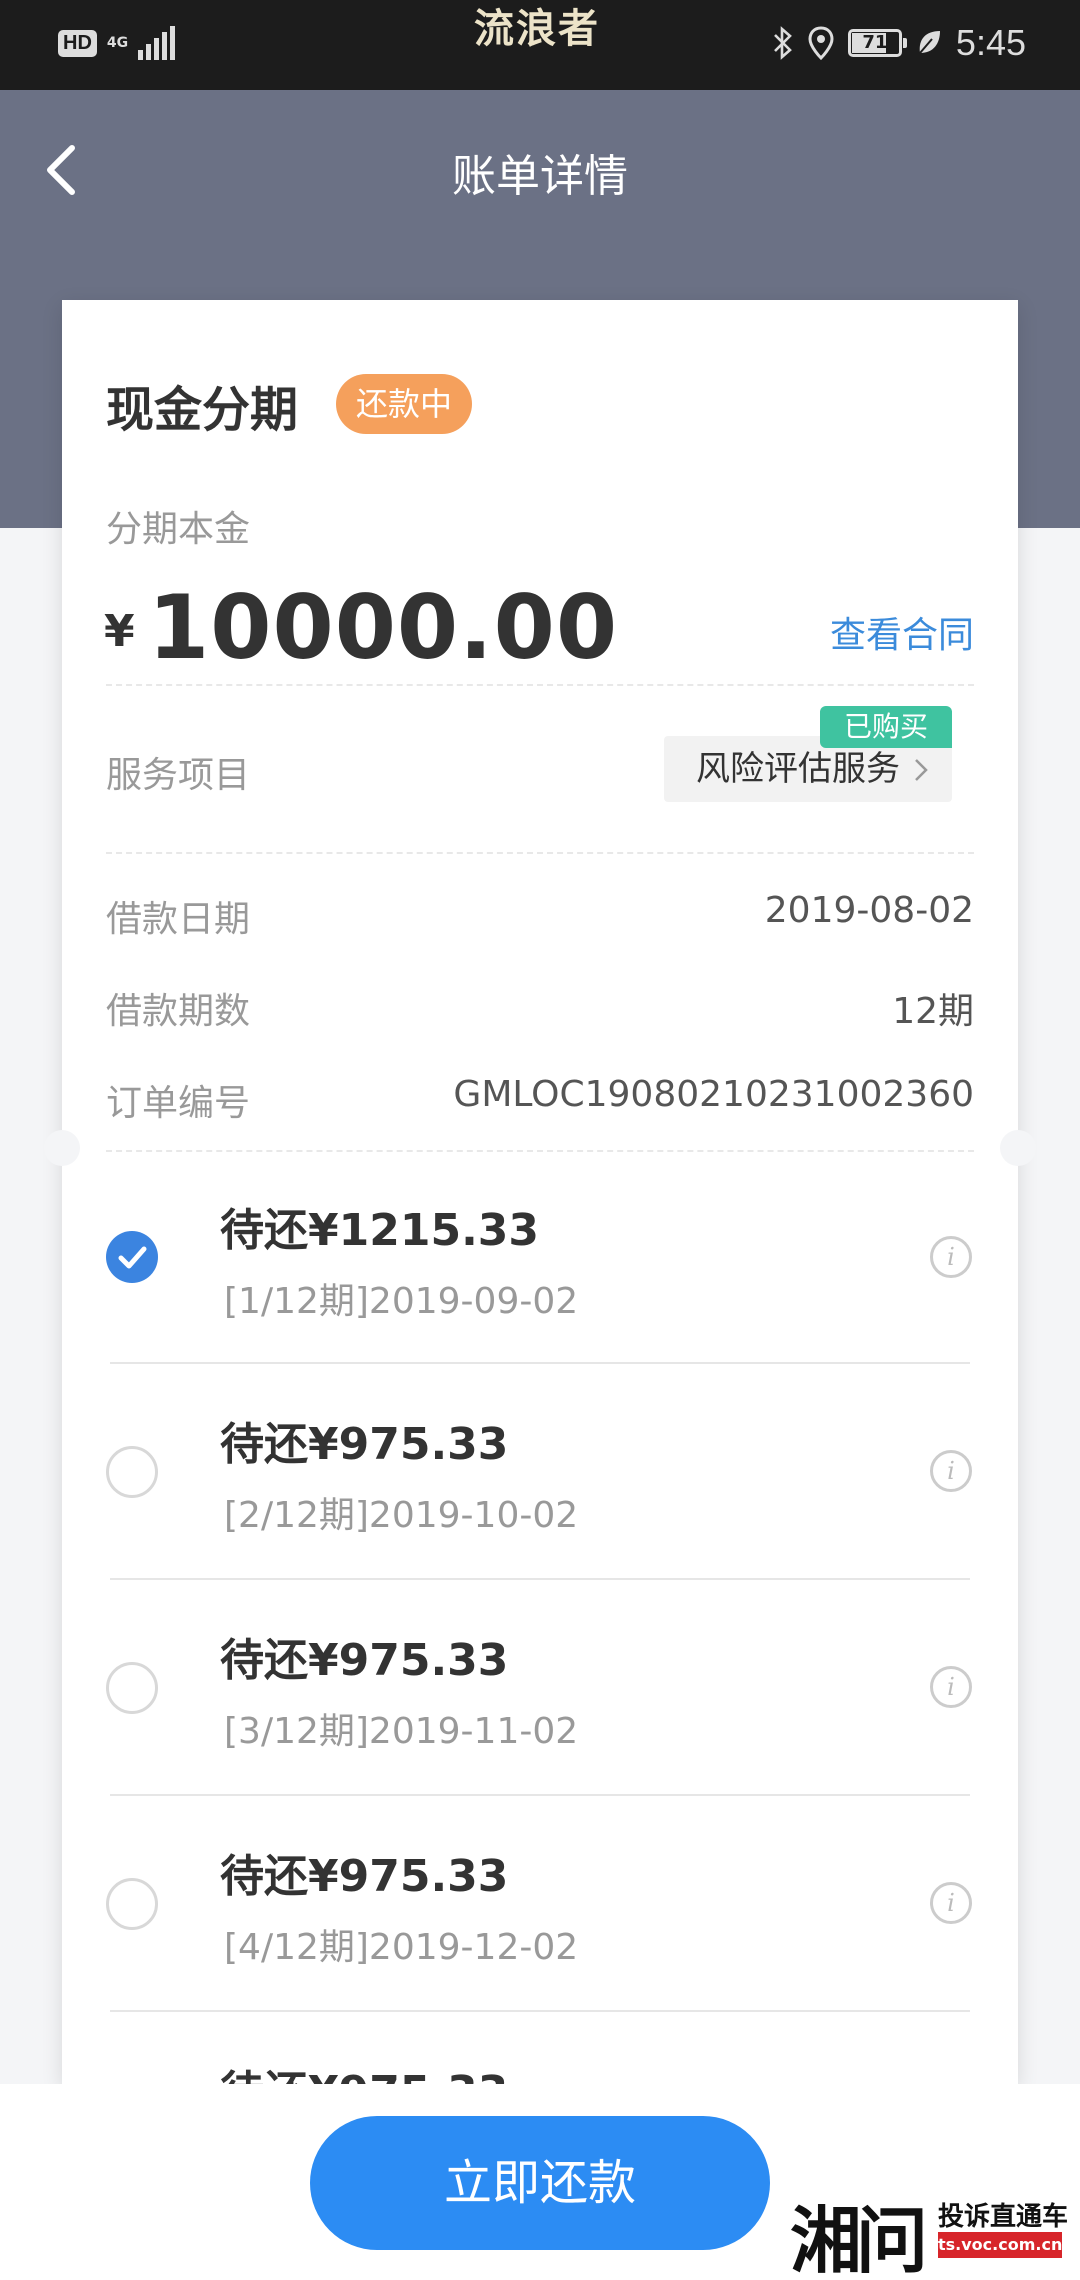 This screenshot has height=2280, width=1080. I want to click on status-badge: 还款中, so click(404, 404).